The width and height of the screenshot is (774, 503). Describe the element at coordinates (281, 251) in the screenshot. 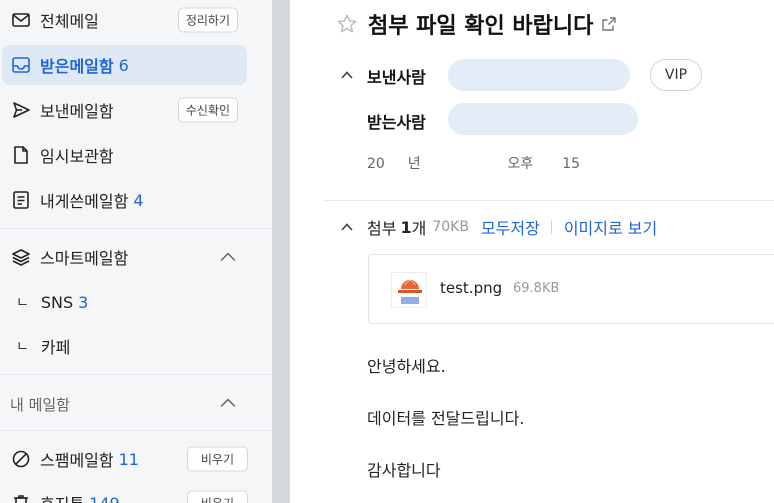

I see `pane-resize-handle` at that location.